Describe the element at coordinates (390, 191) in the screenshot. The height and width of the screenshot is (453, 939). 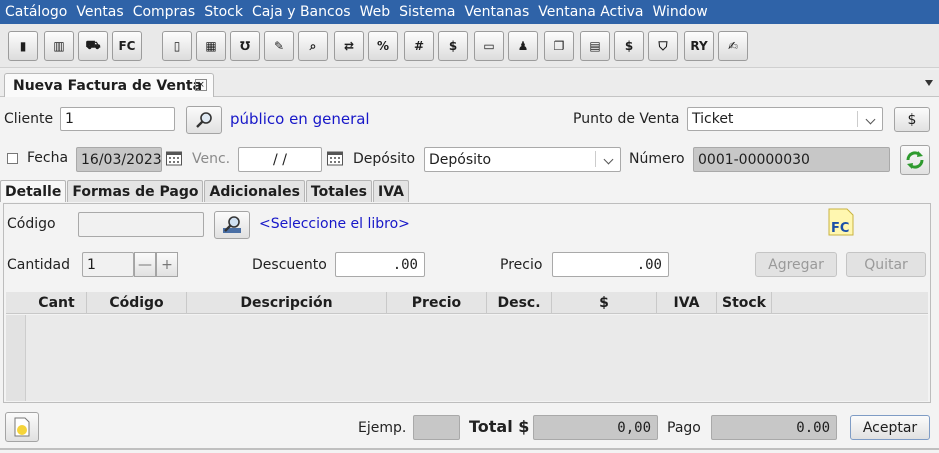
I see `tab-iva: IVA` at that location.